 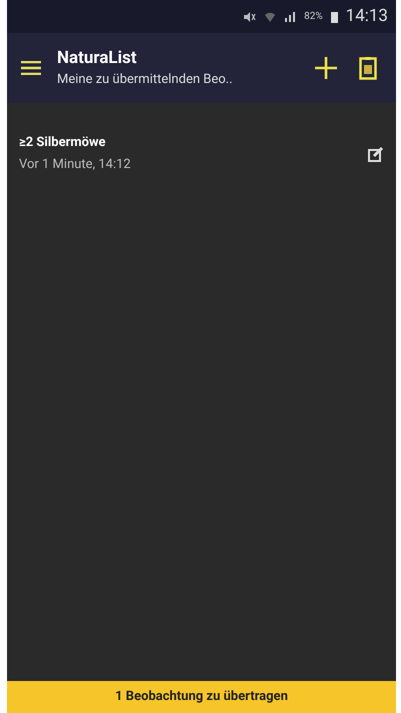 I want to click on observation-time: Vor 1 Minute, 14:12, so click(x=75, y=165).